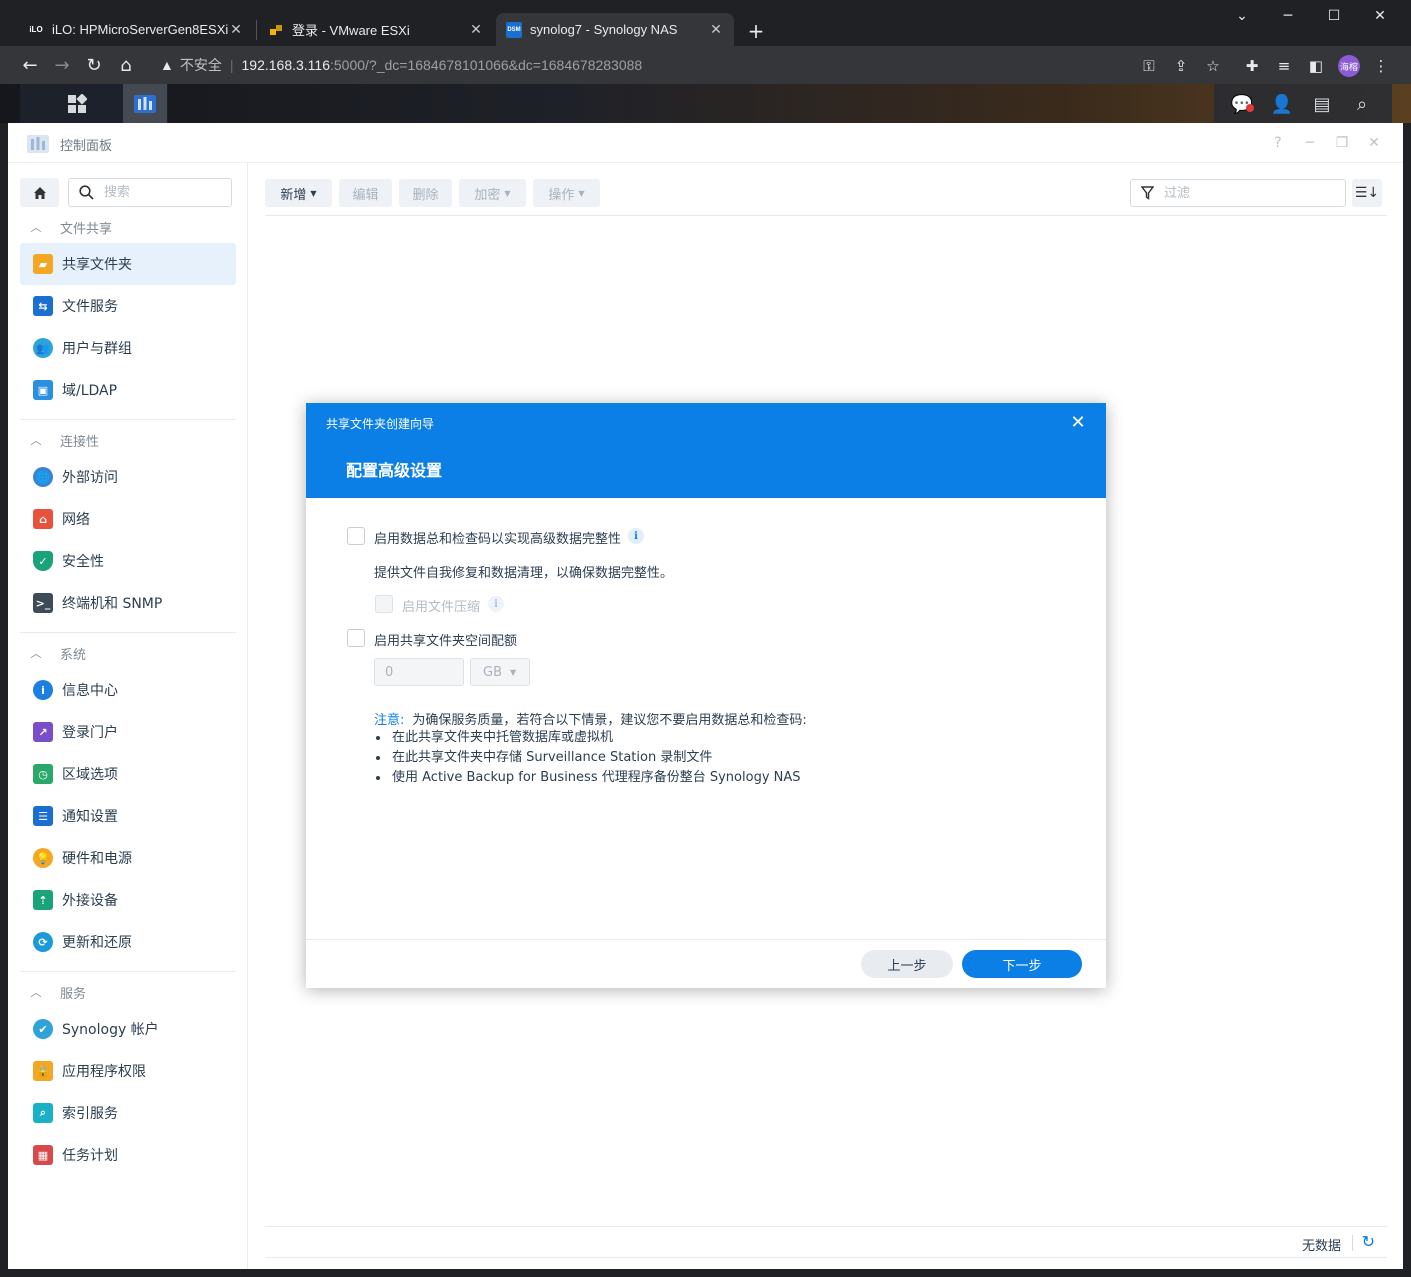 The width and height of the screenshot is (1411, 1277). I want to click on encrypt-button: 加密 ▼, so click(492, 193).